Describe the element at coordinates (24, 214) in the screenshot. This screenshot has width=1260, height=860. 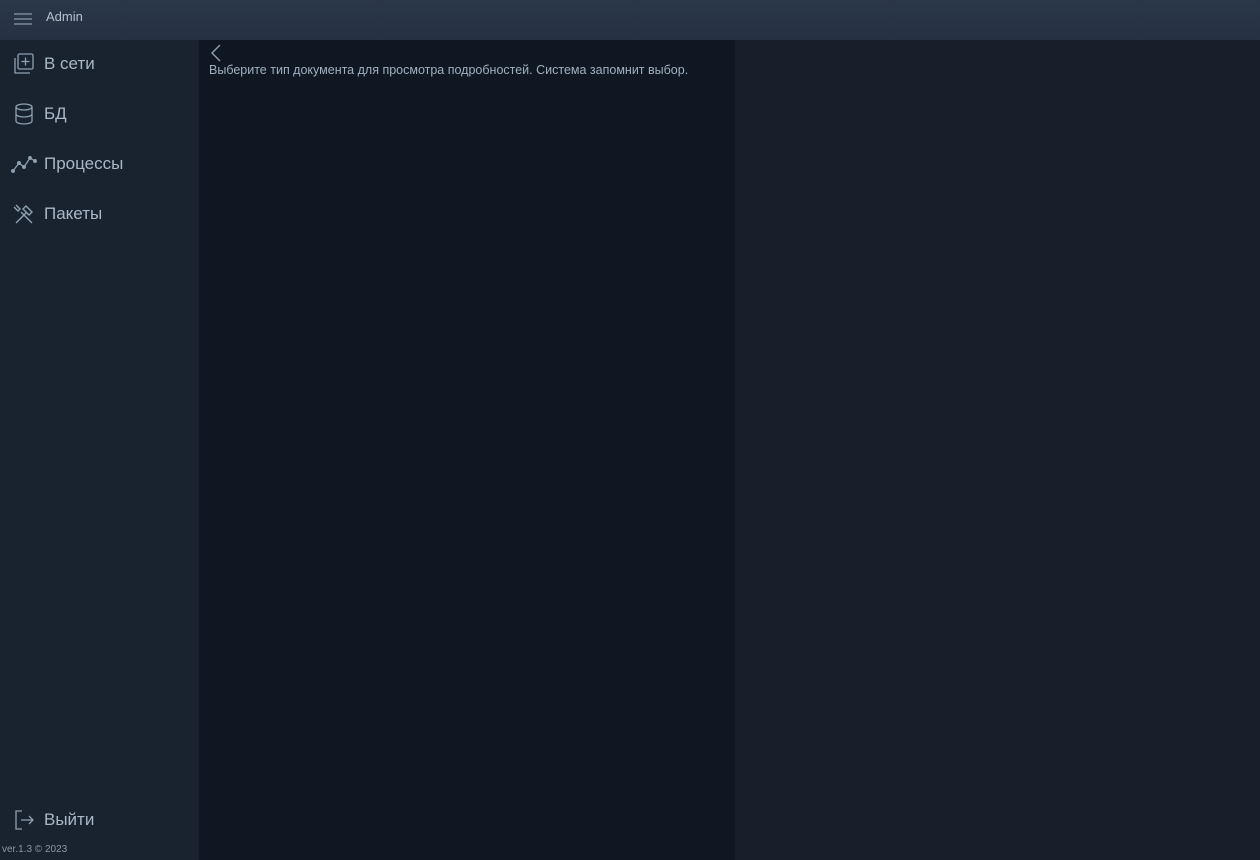
I see `tools-icon` at that location.